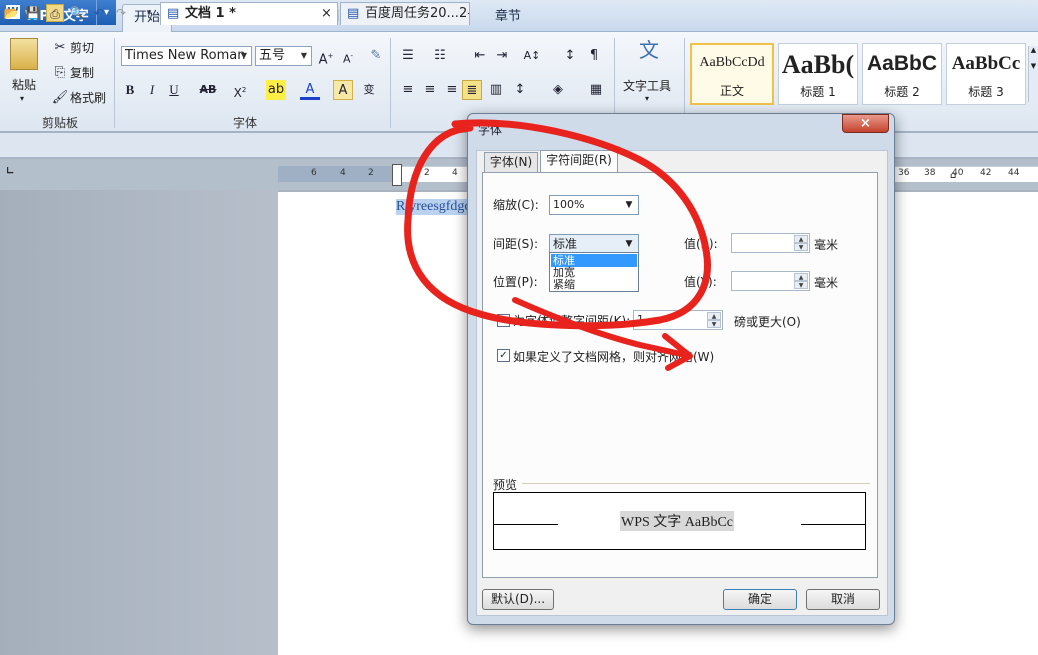 This screenshot has height=655, width=1038. Describe the element at coordinates (515, 282) in the screenshot. I see `position-label: 位置(P):` at that location.